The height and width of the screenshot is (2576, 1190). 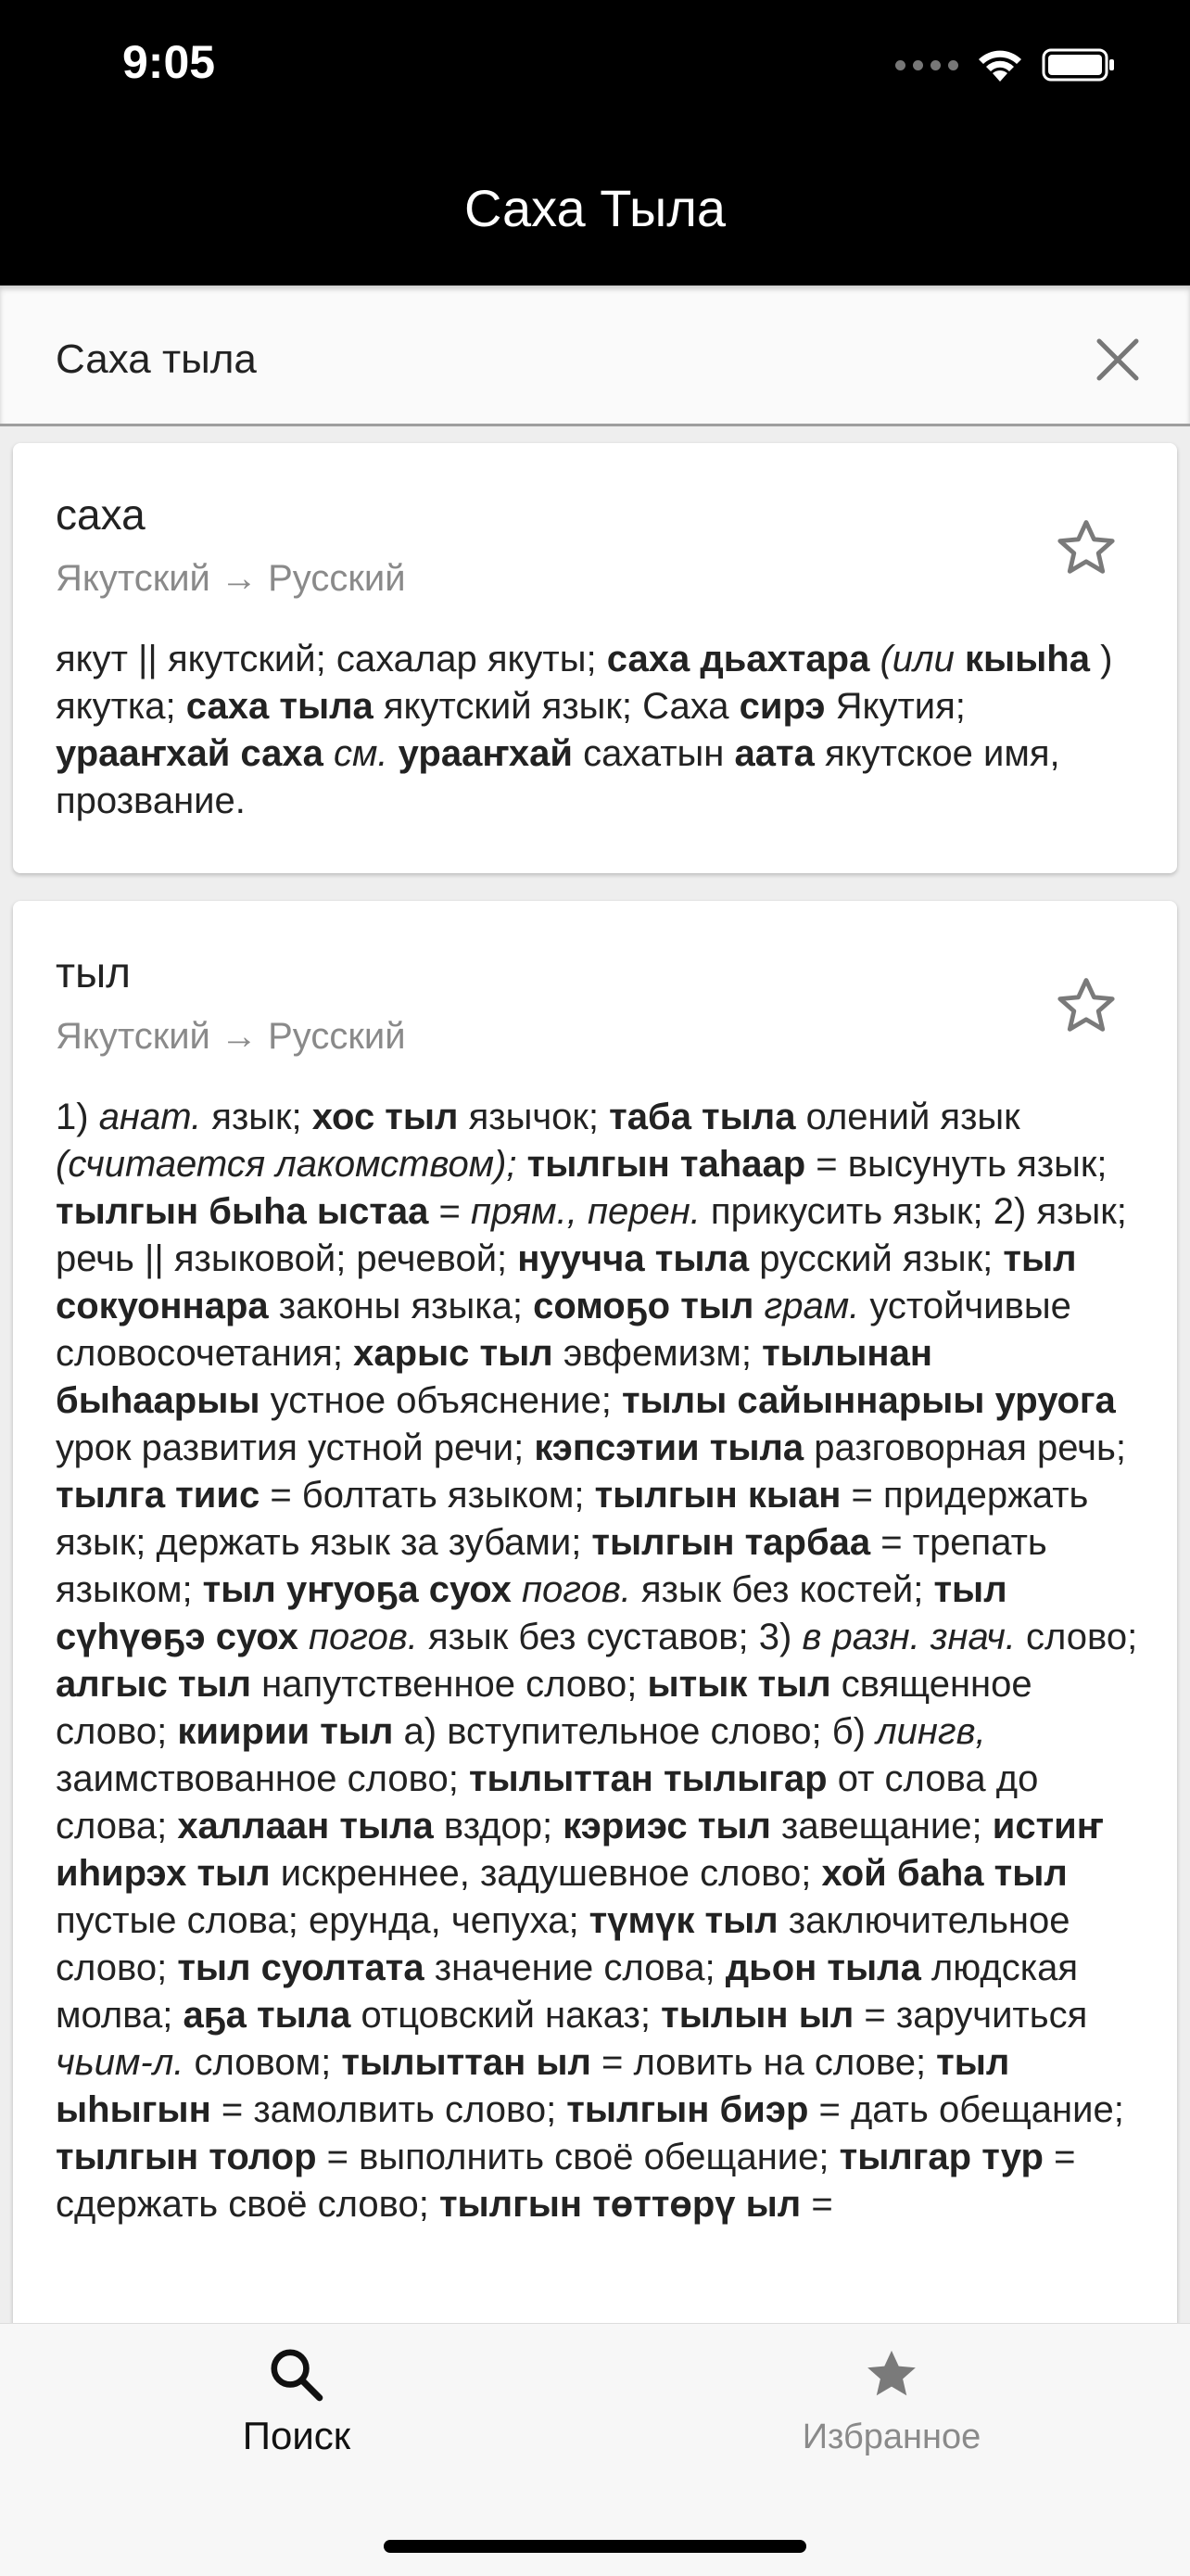 What do you see at coordinates (931, 1731) in the screenshot?
I see `definition-segment: лингв,` at bounding box center [931, 1731].